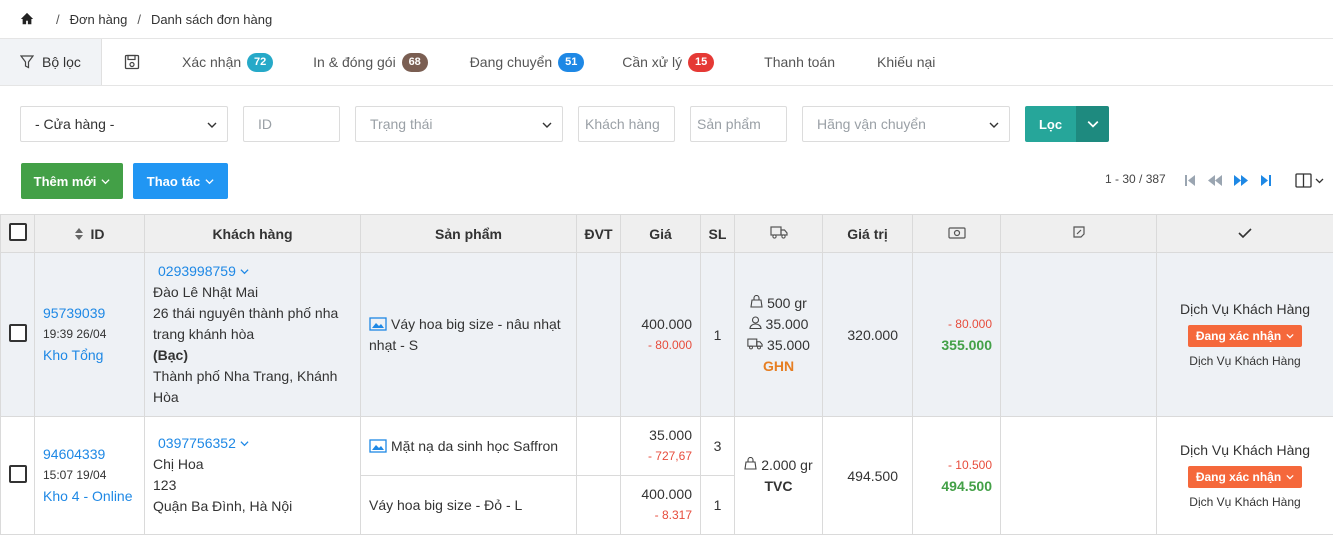 The image size is (1333, 537). What do you see at coordinates (966, 485) in the screenshot?
I see `money-total: 494.500` at bounding box center [966, 485].